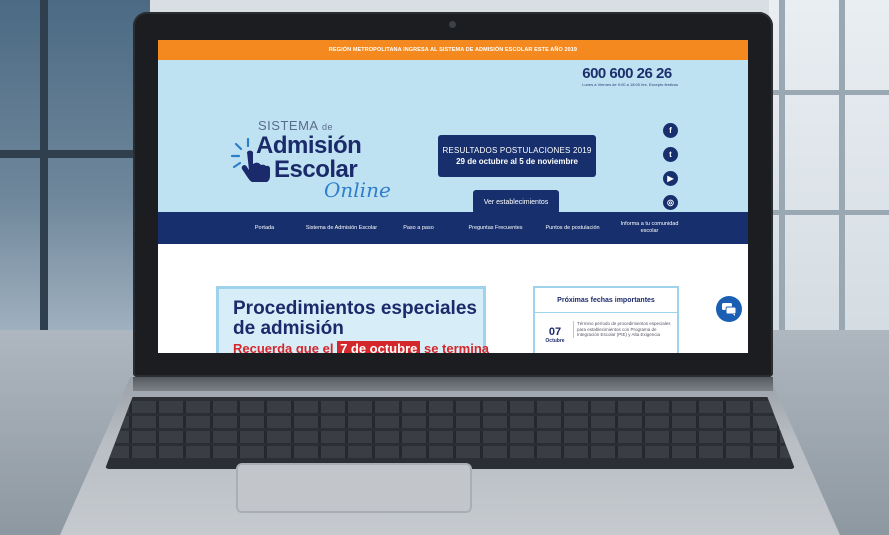  I want to click on nav-item-puntos: Puntos de postulación, so click(572, 228).